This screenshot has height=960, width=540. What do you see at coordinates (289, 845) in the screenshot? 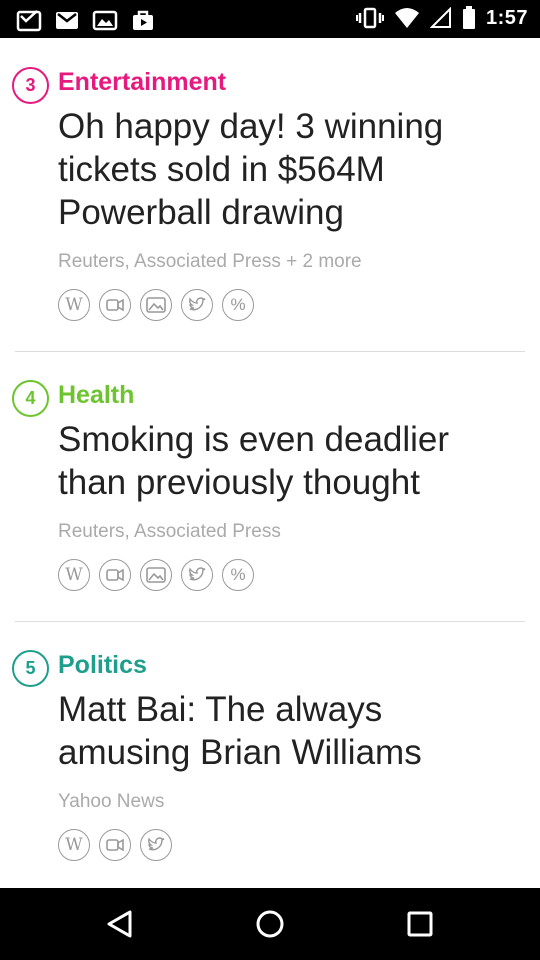
I see `story-feature-icons: W` at bounding box center [289, 845].